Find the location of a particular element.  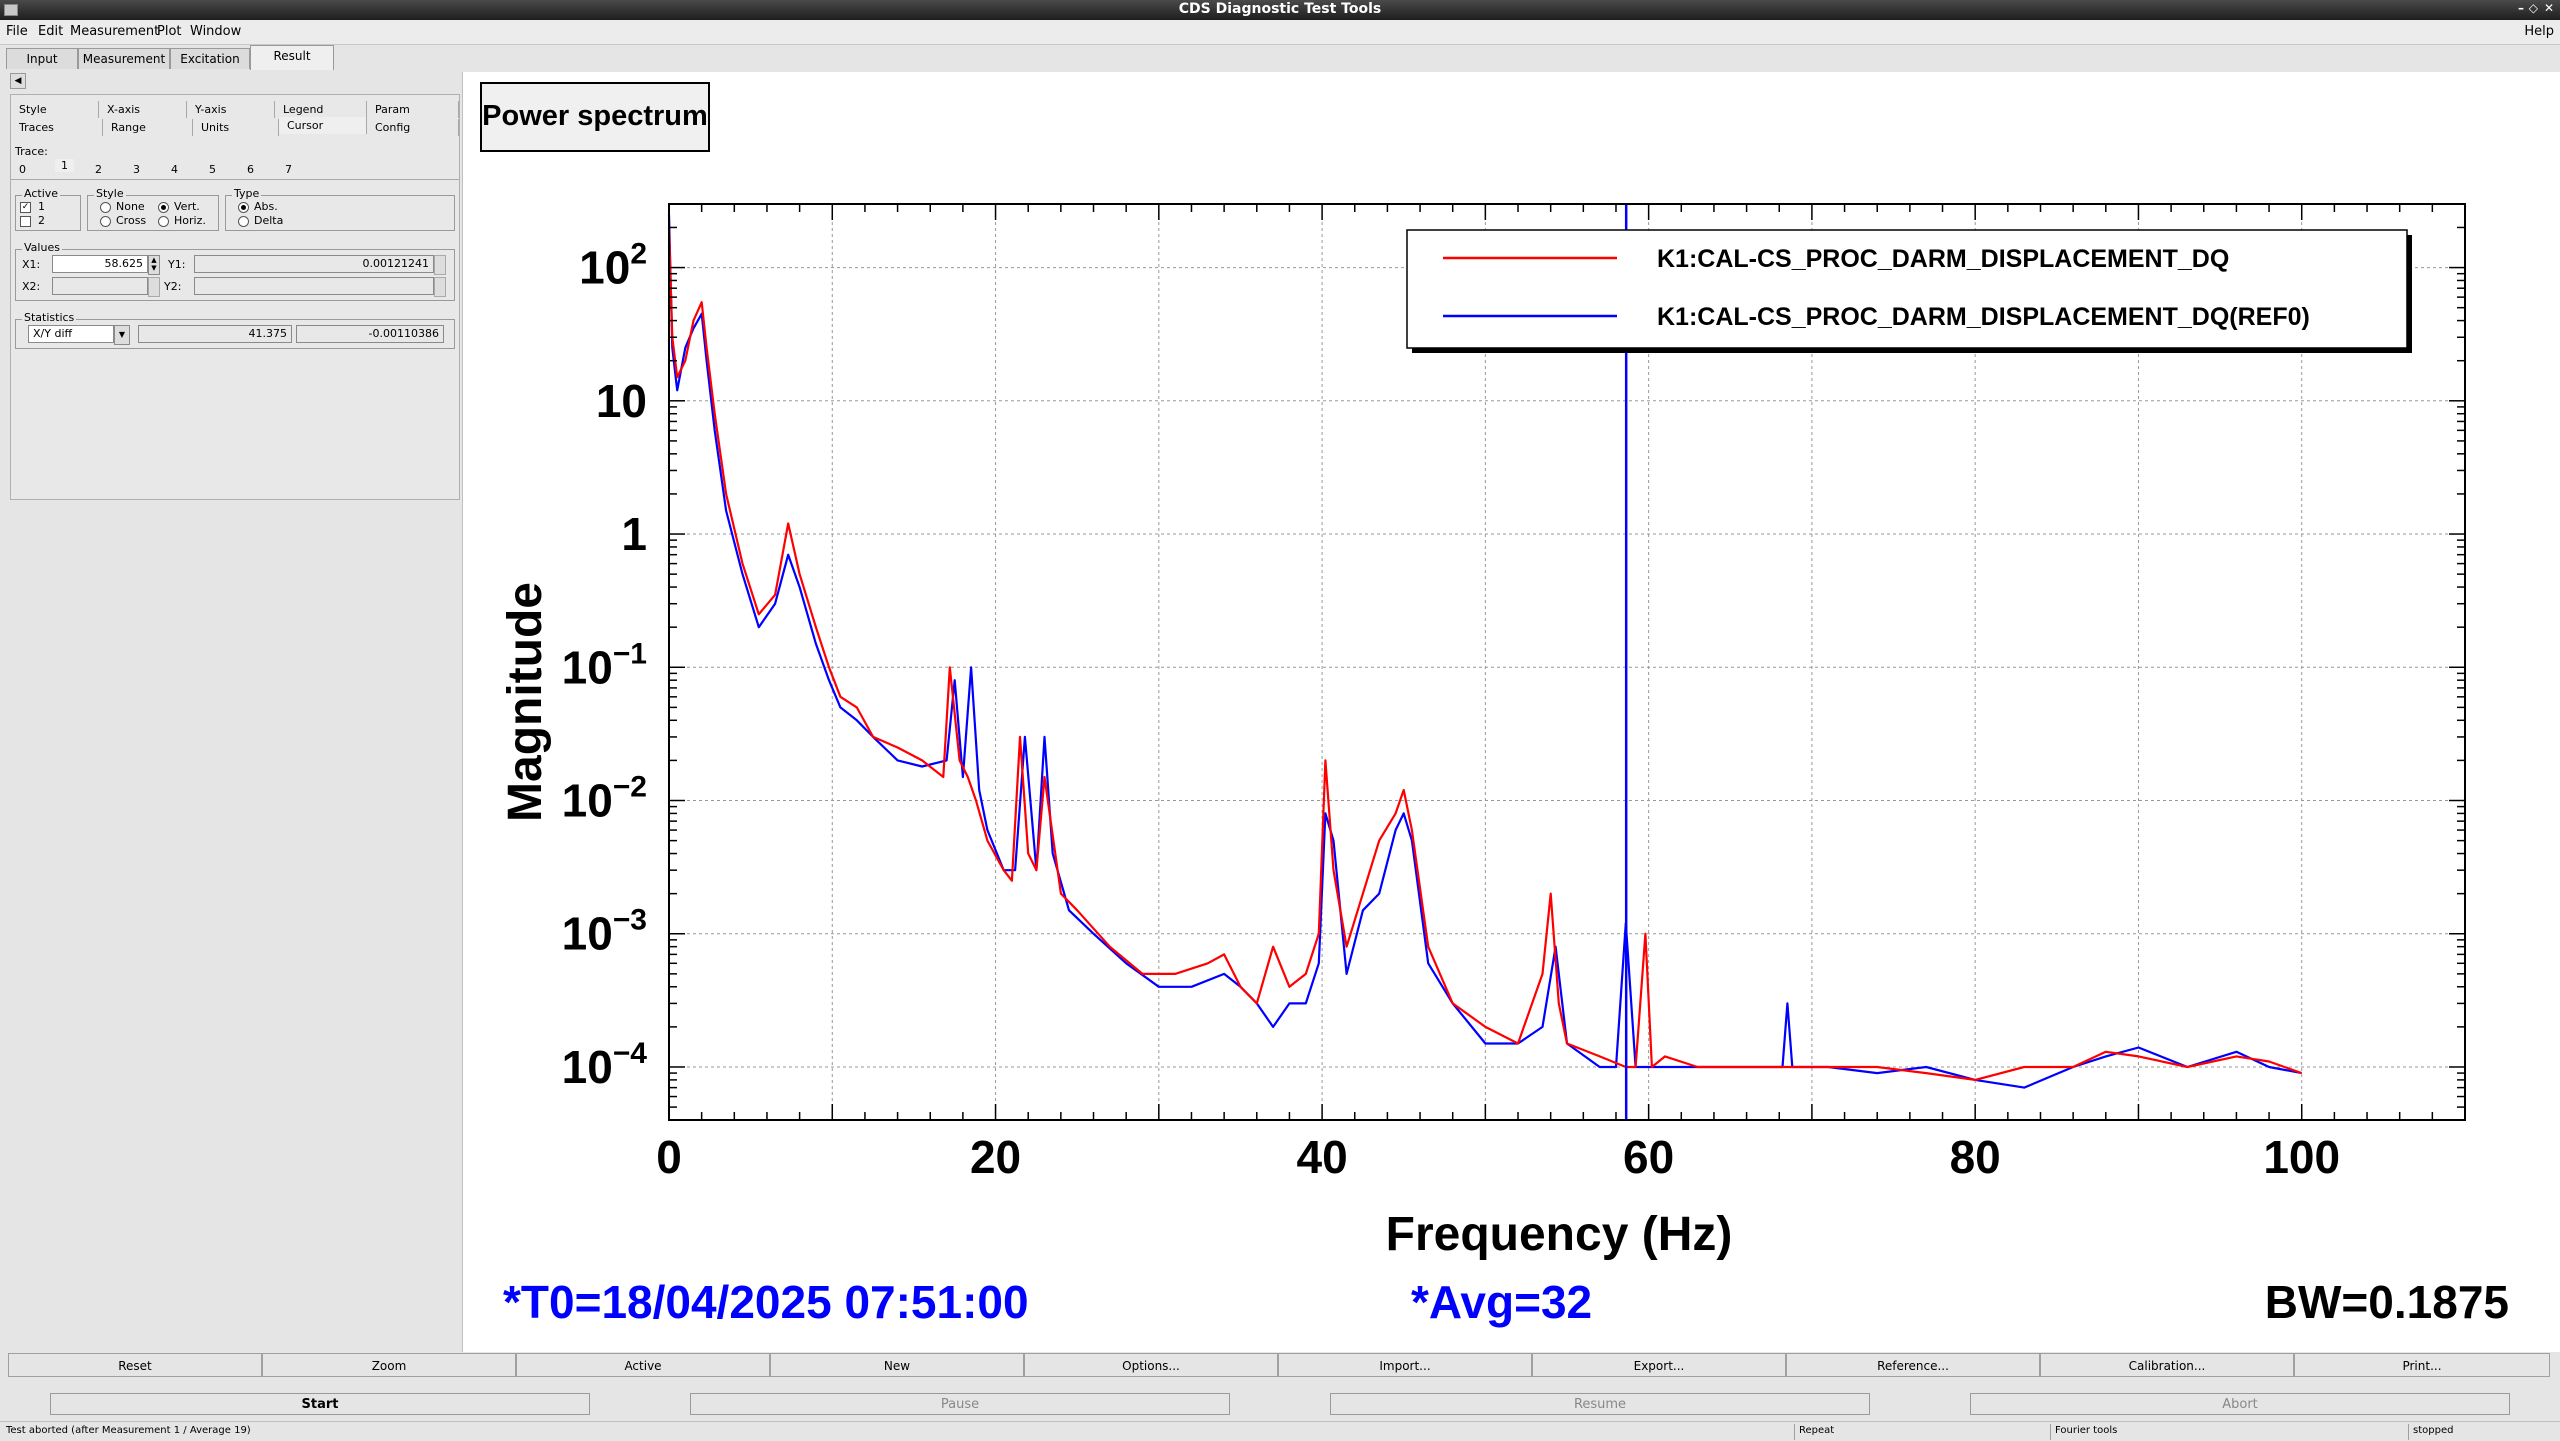

trace-tab-5: 5 is located at coordinates (212, 169).